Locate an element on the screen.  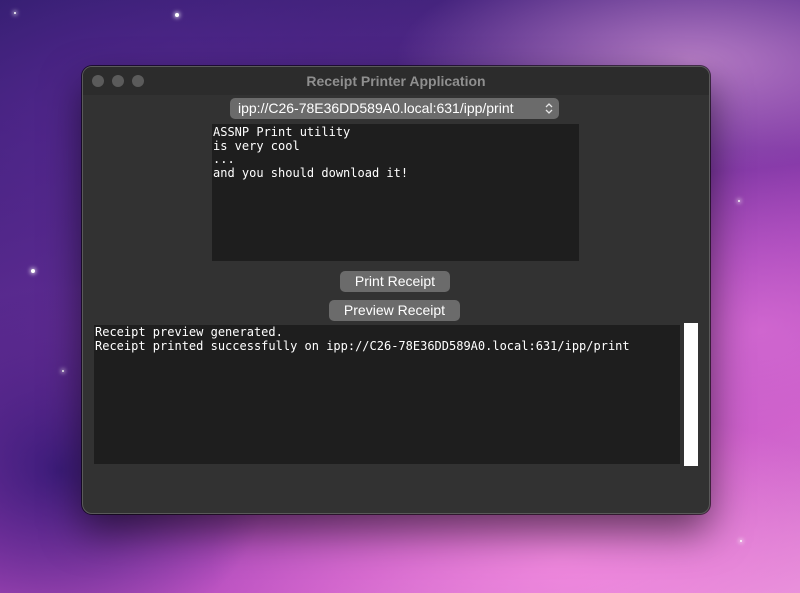
title-bar: Receipt Printer Application is located at coordinates (396, 81).